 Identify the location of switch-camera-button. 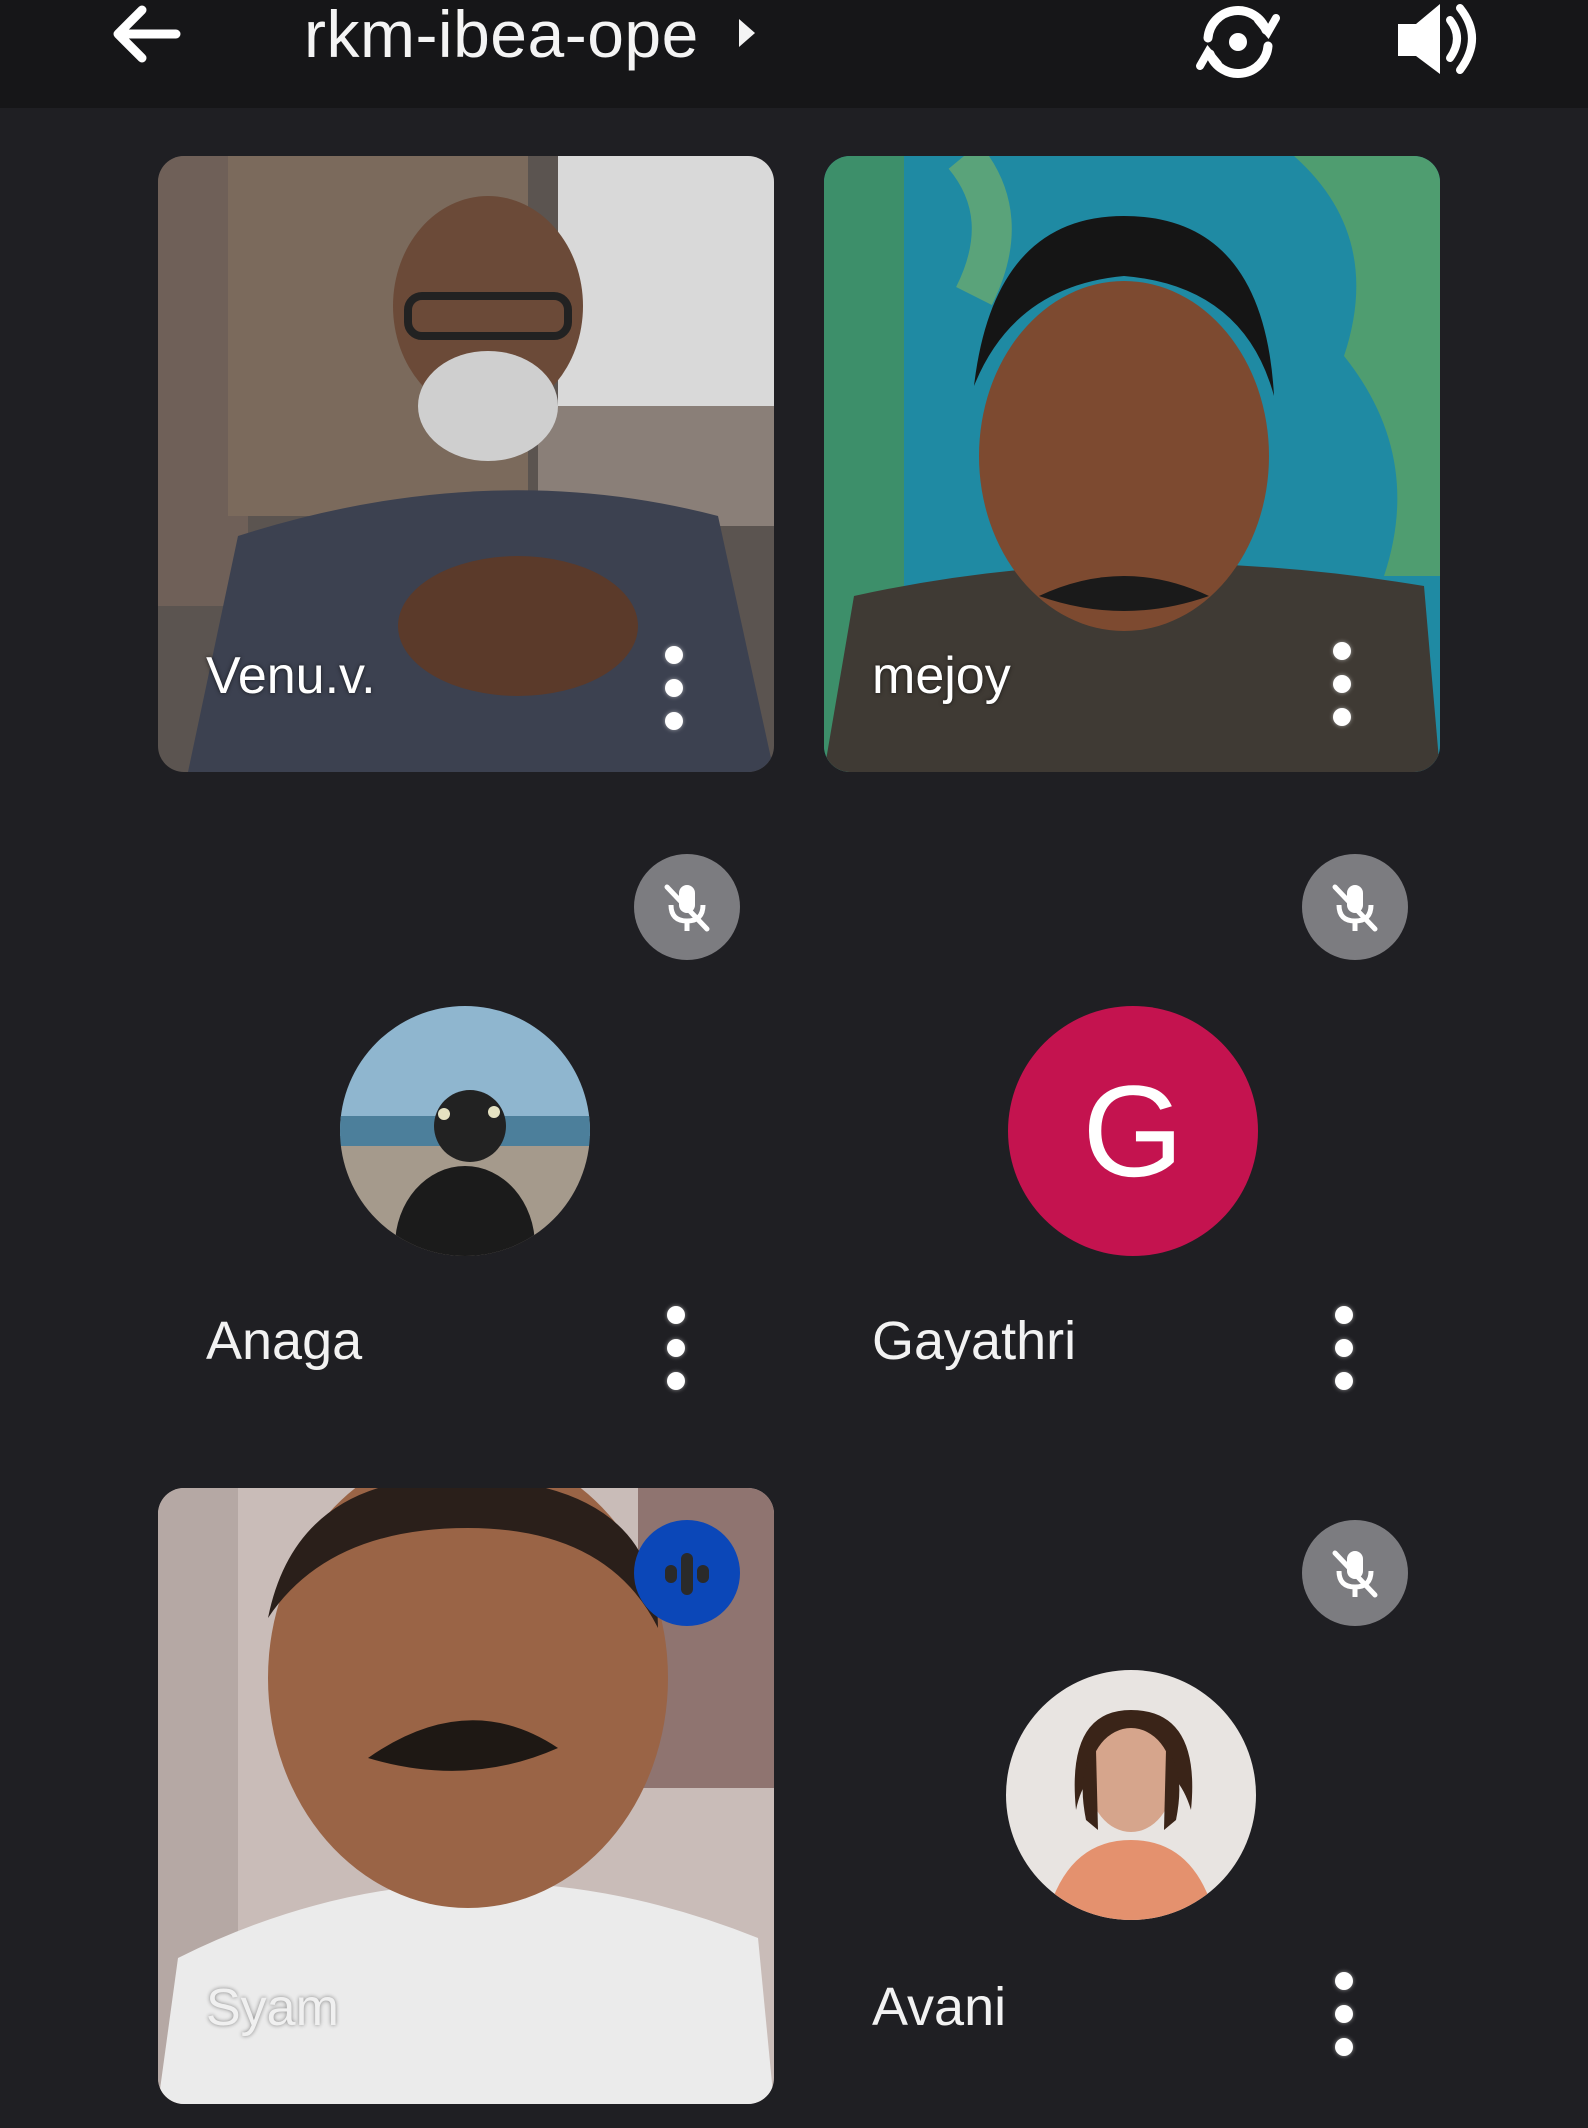
(1238, 42).